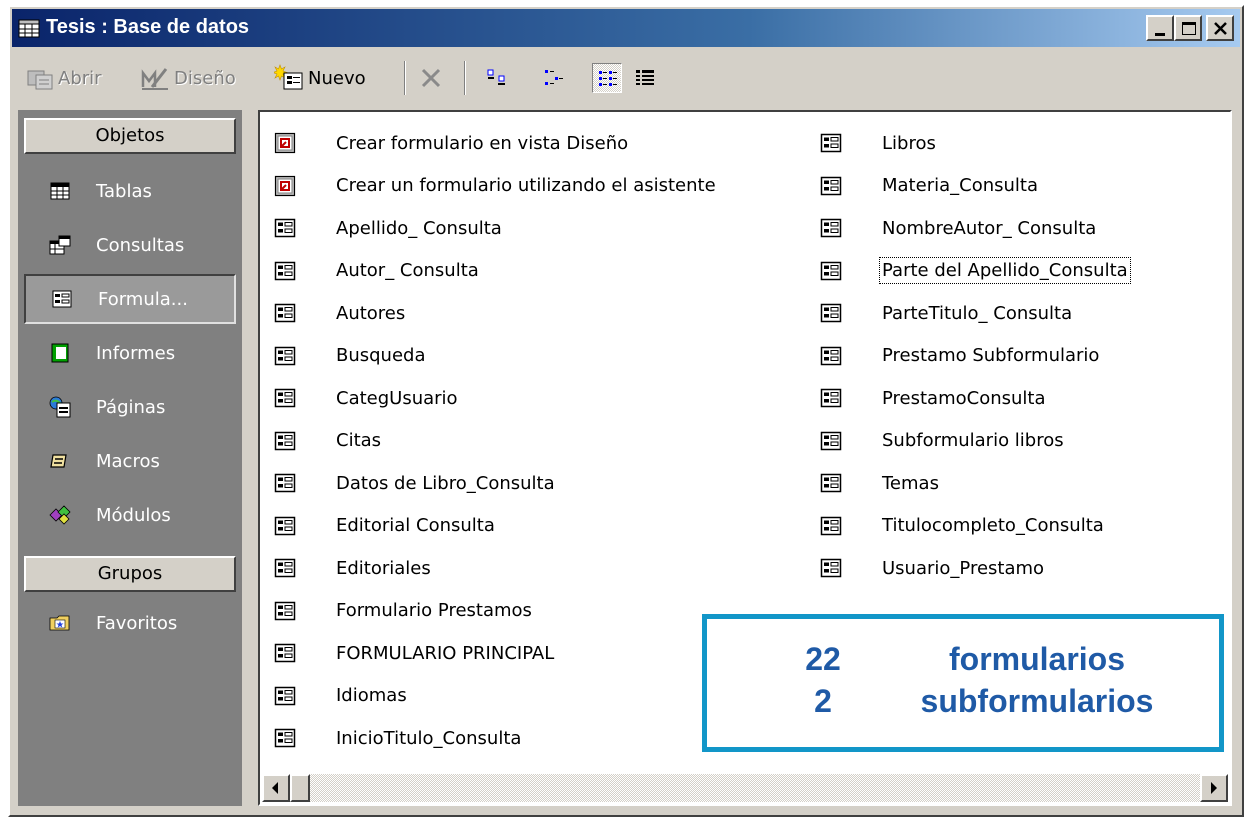 This screenshot has height=825, width=1252. I want to click on list-item: InicioTitulo_Consulta, so click(397, 738).